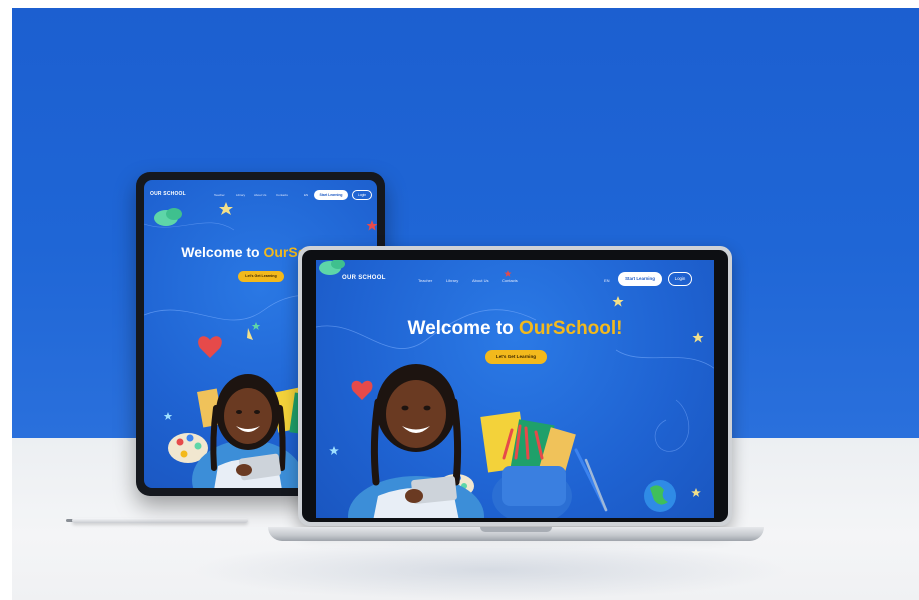 Image resolution: width=919 pixels, height=600 pixels. What do you see at coordinates (571, 328) in the screenshot?
I see `laptop-headline-accent: OurSchool!` at bounding box center [571, 328].